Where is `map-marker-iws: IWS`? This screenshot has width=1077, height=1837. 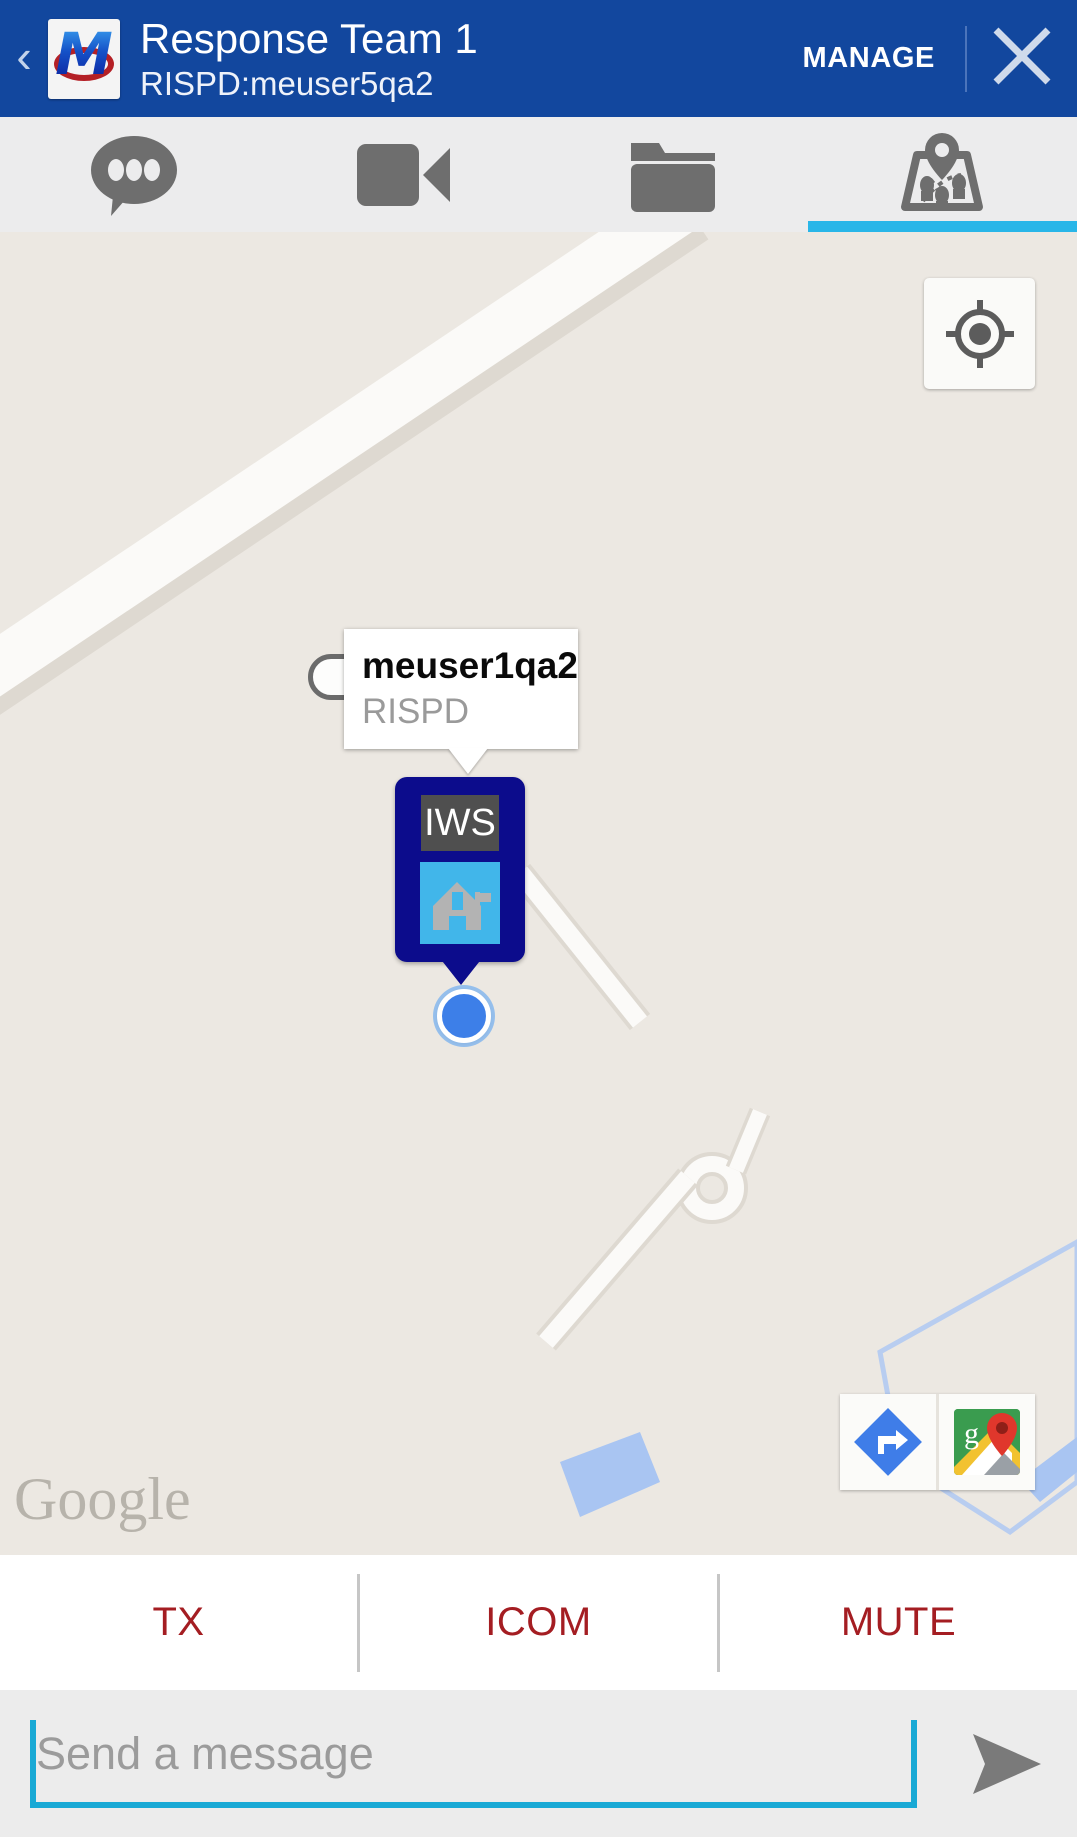 map-marker-iws: IWS is located at coordinates (460, 881).